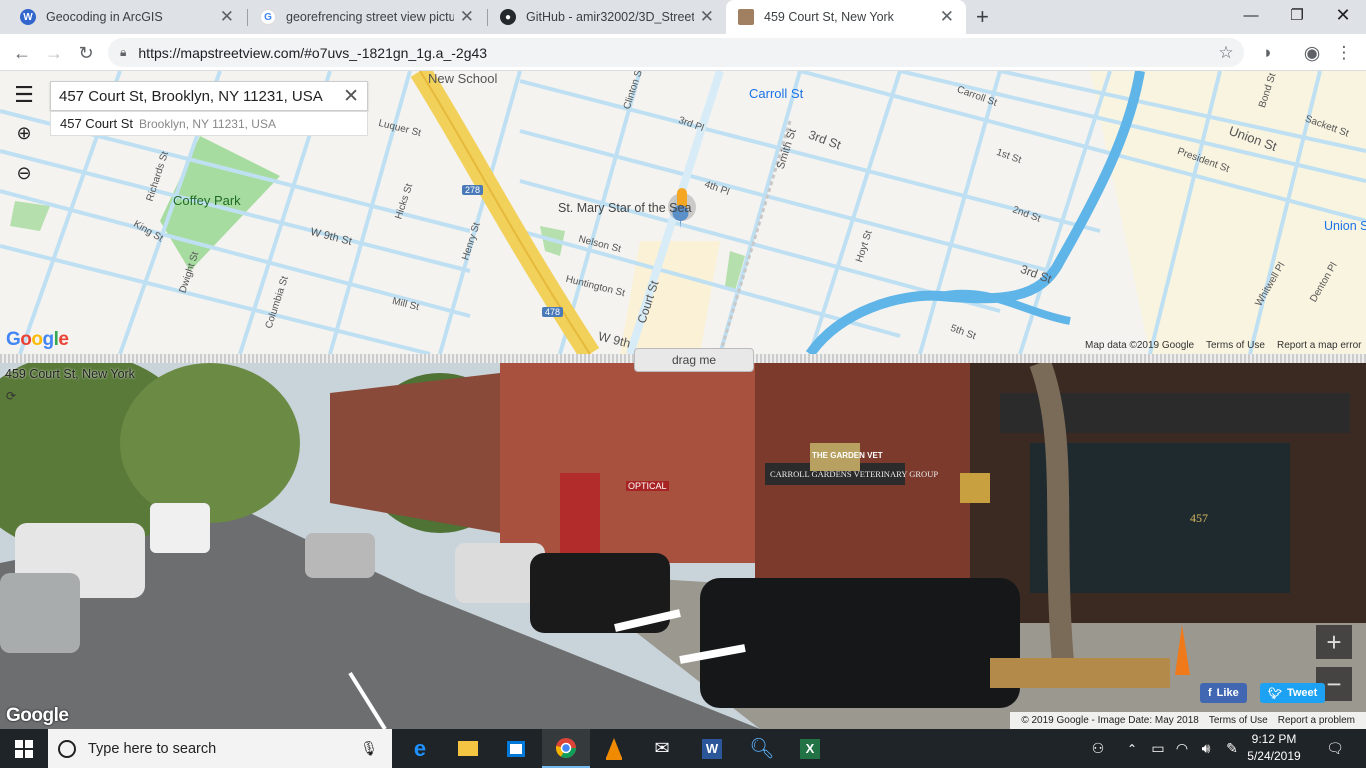  I want to click on github-icon: ●, so click(508, 17).